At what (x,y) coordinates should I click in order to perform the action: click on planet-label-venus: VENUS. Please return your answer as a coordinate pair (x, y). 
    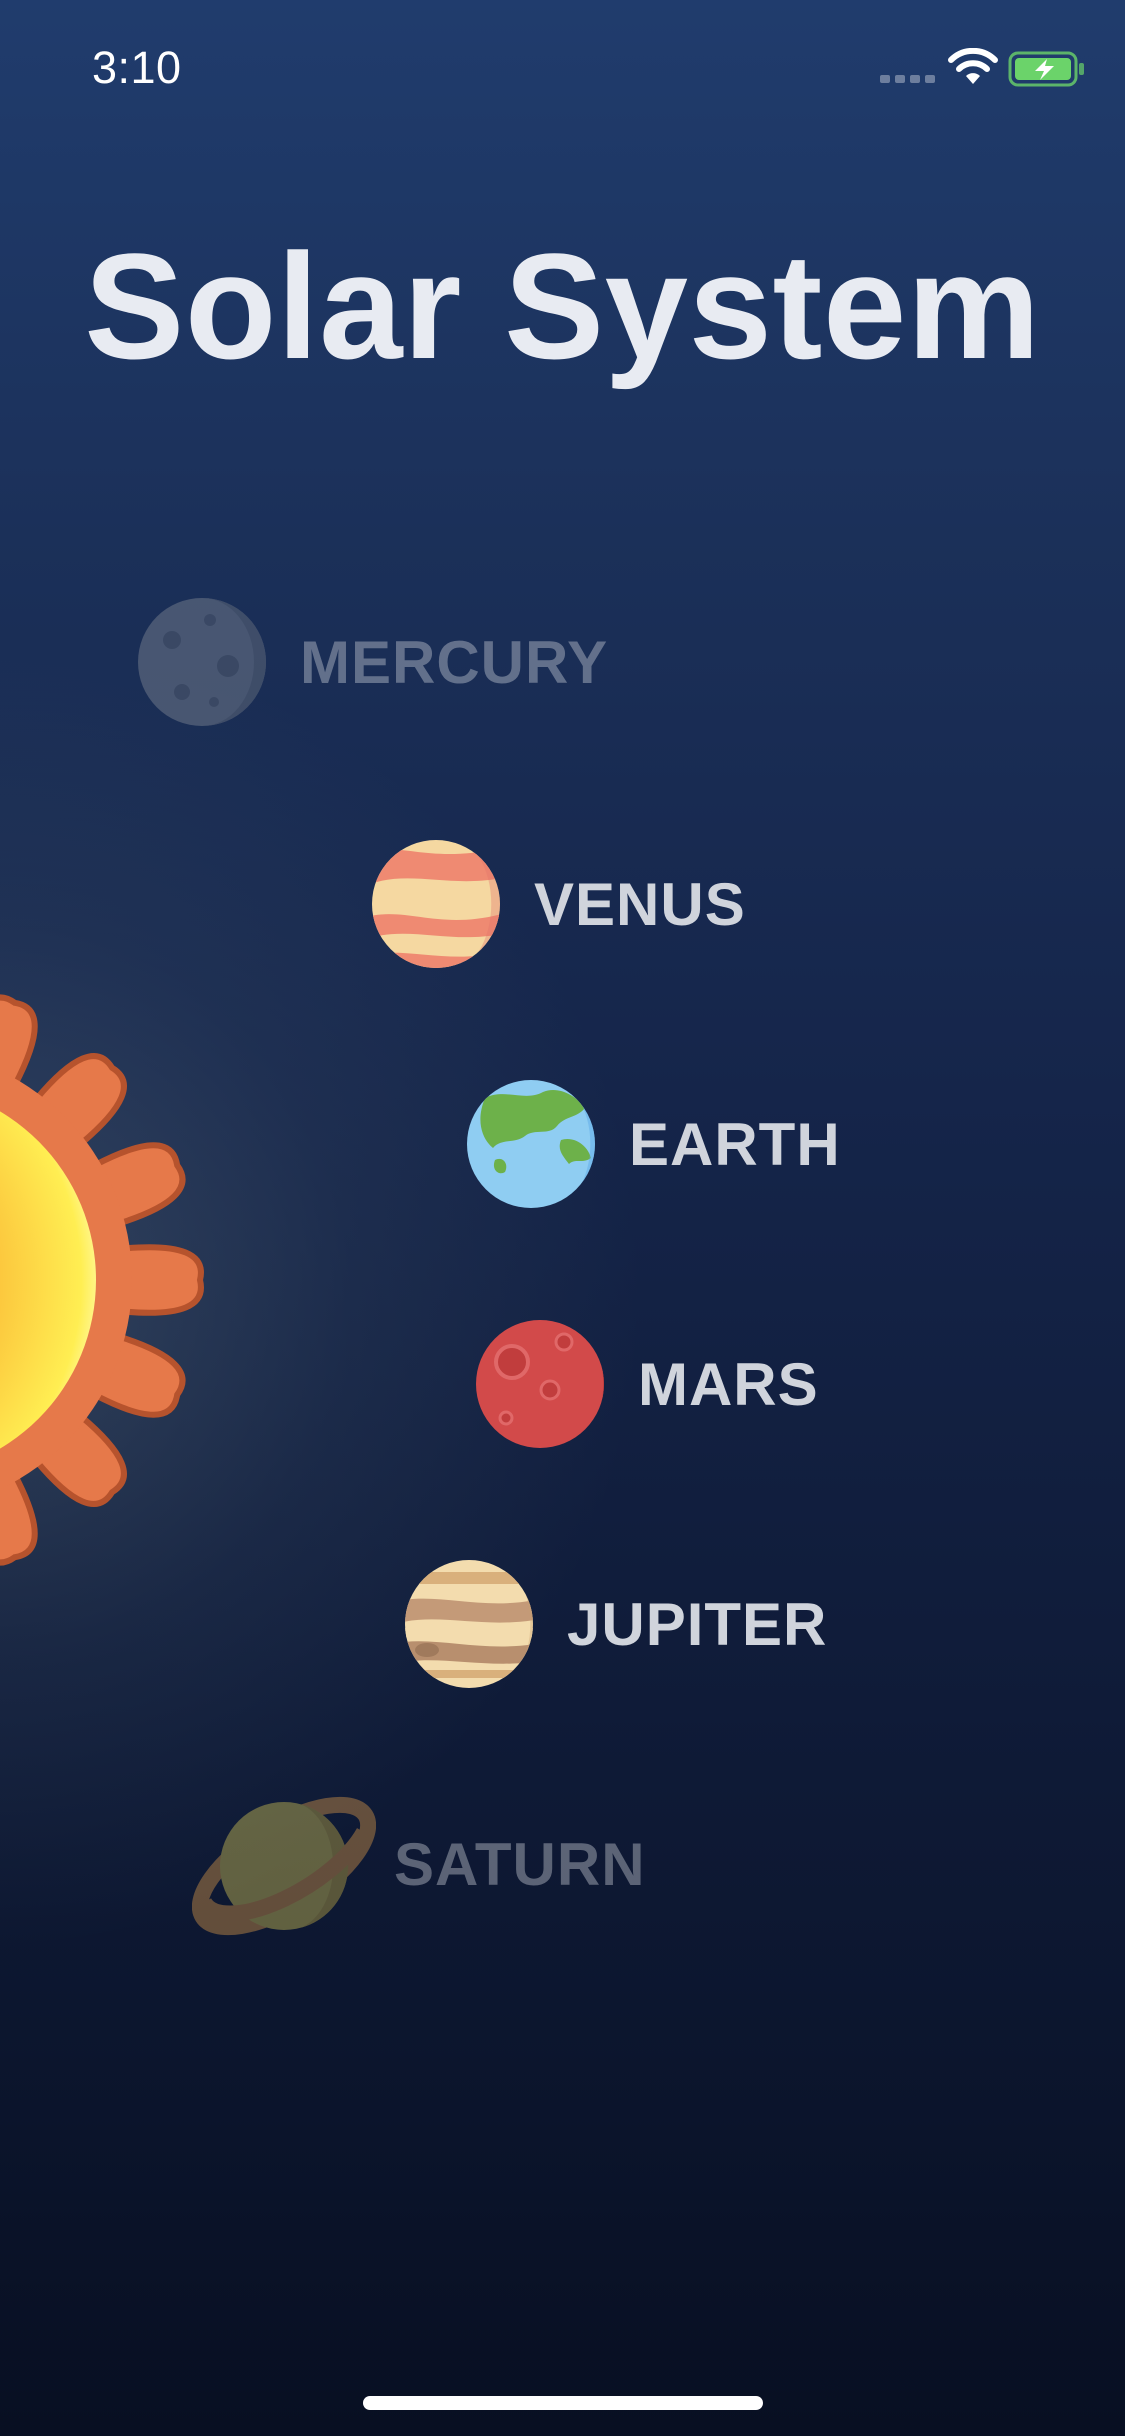
    Looking at the image, I should click on (640, 904).